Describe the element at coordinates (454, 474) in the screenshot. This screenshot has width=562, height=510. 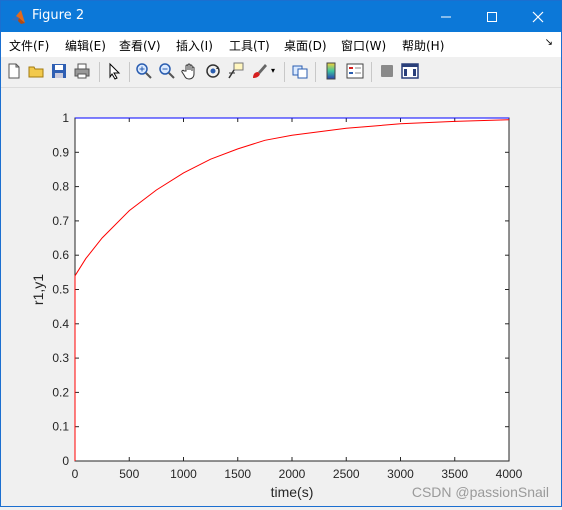
I see `x-tick-label: 3500` at that location.